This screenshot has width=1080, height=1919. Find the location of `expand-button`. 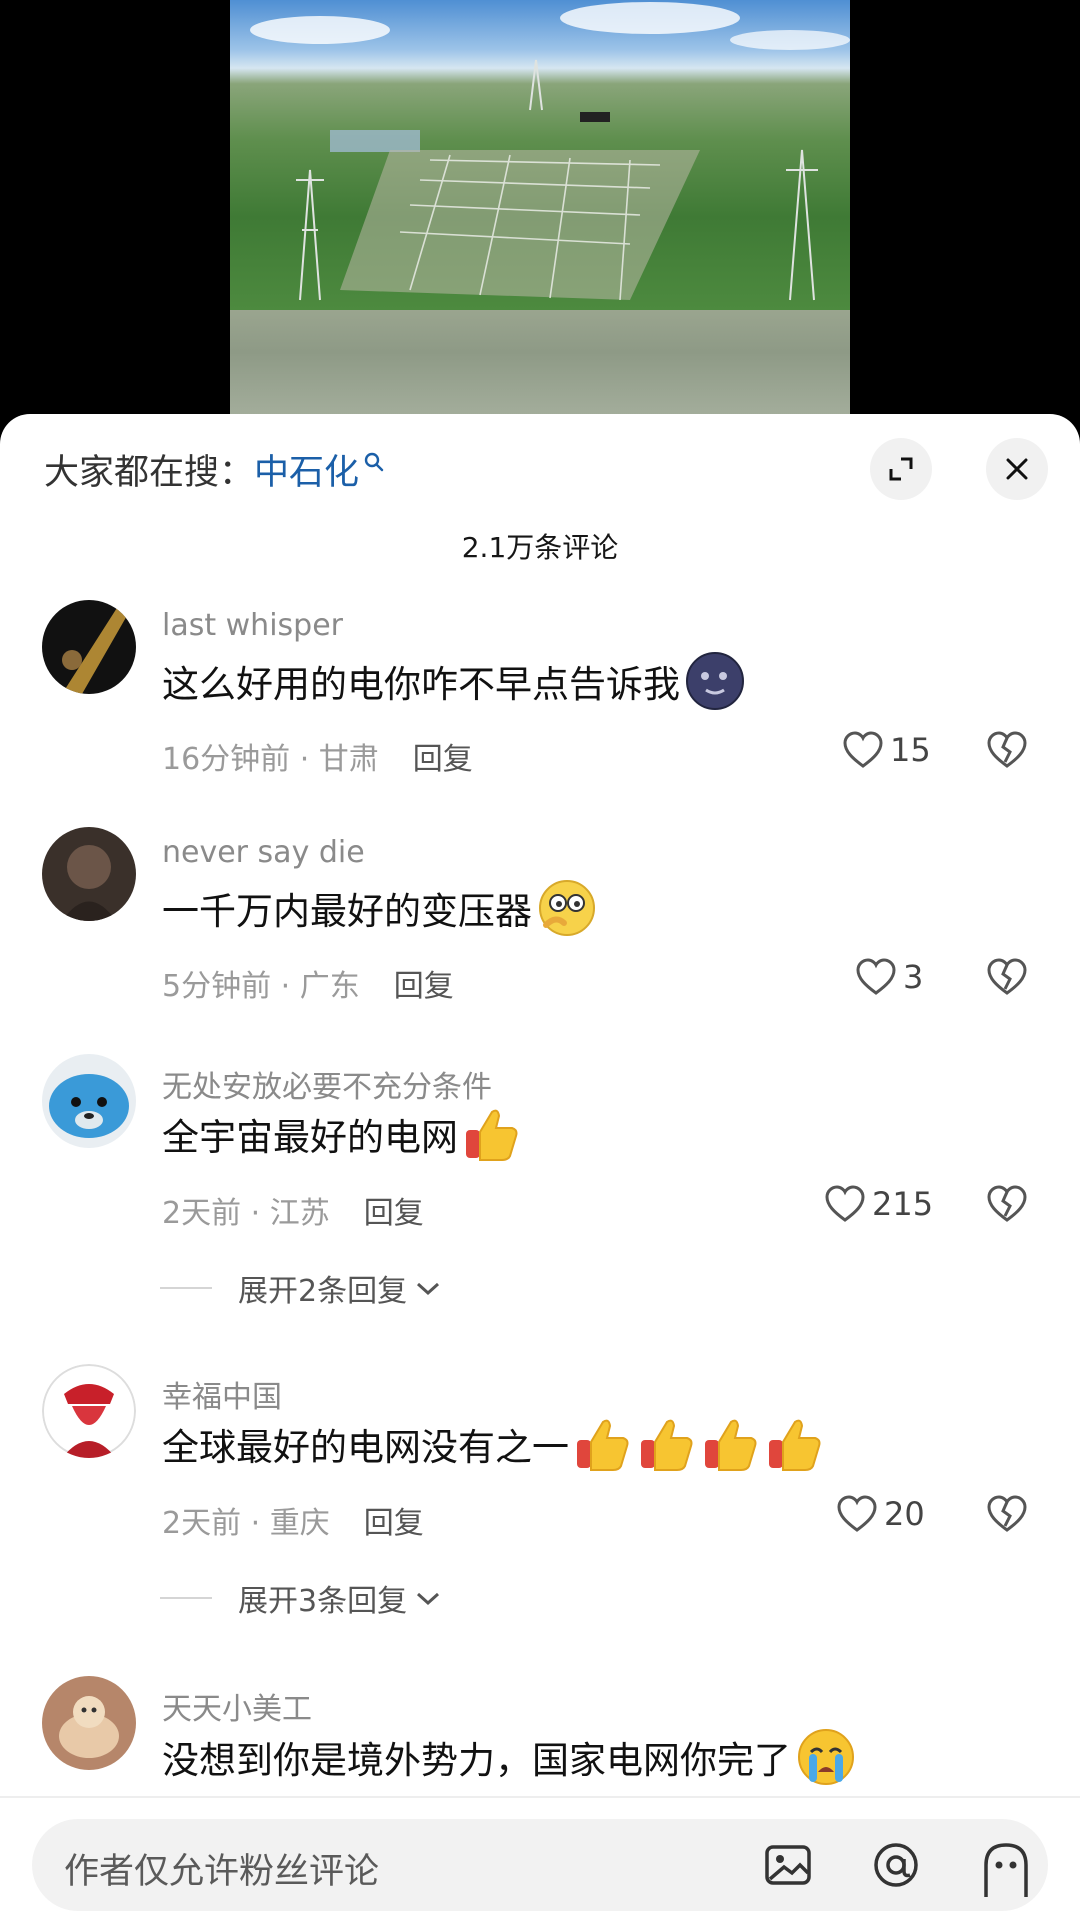

expand-button is located at coordinates (901, 469).